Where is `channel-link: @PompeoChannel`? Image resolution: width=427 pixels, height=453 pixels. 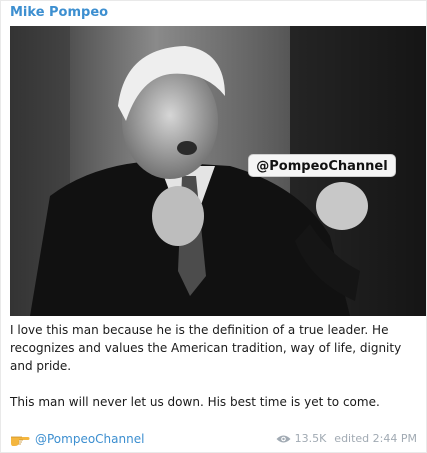
channel-link: @PompeoChannel is located at coordinates (89, 439).